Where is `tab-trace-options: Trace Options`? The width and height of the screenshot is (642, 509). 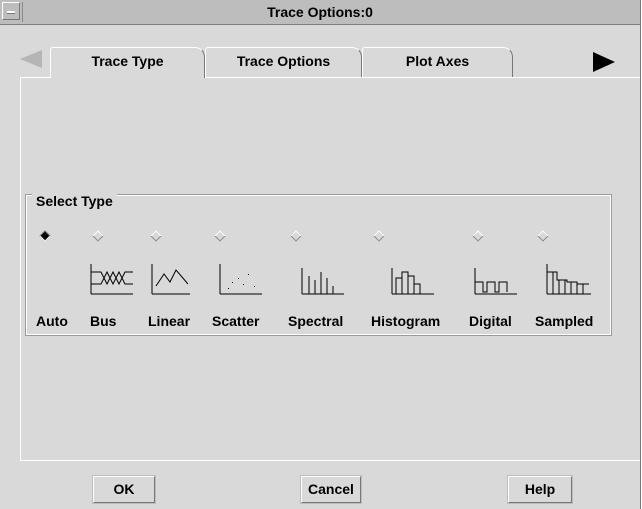
tab-trace-options: Trace Options is located at coordinates (283, 62).